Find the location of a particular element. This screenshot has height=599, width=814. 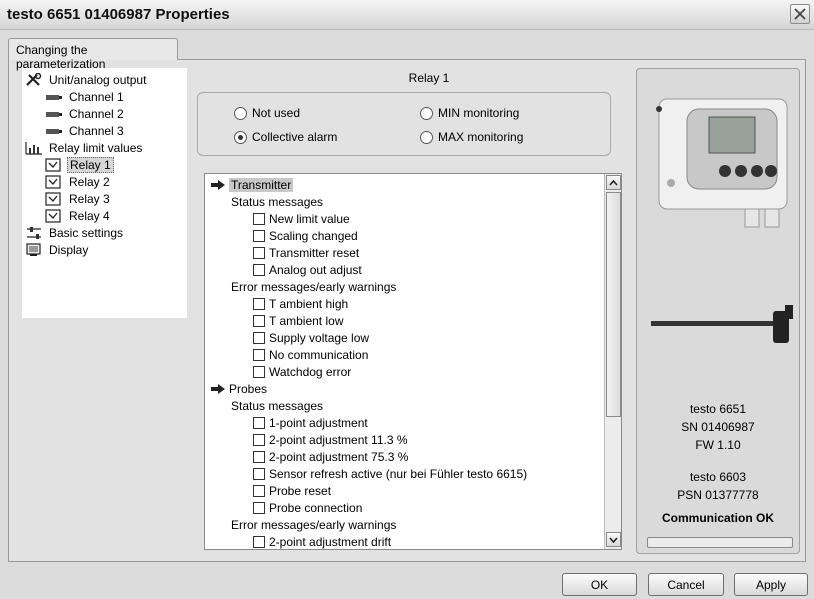

checkbox-2-point-adjustment-drift: 2-point adjustment drift is located at coordinates (322, 541).